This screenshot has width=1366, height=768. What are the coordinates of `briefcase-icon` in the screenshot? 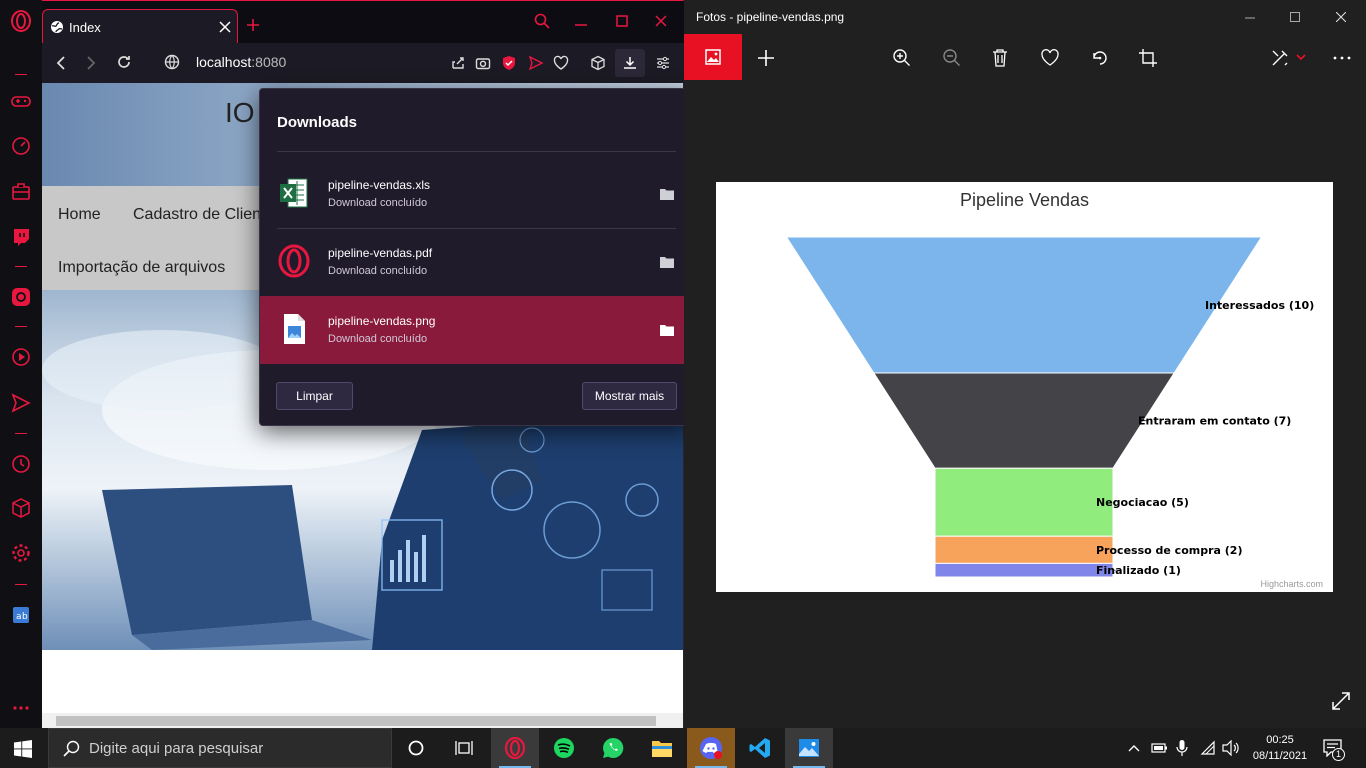 It's located at (21, 191).